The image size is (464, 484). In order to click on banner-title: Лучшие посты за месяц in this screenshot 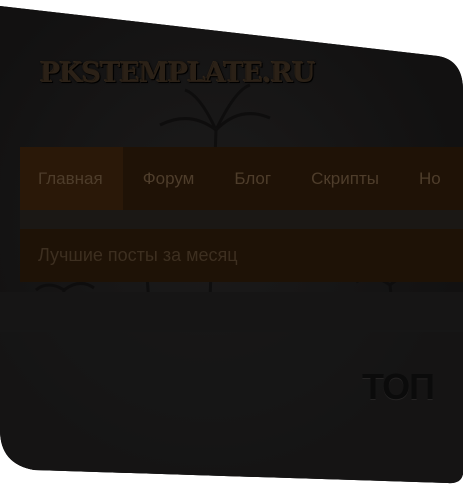, I will do `click(138, 255)`.